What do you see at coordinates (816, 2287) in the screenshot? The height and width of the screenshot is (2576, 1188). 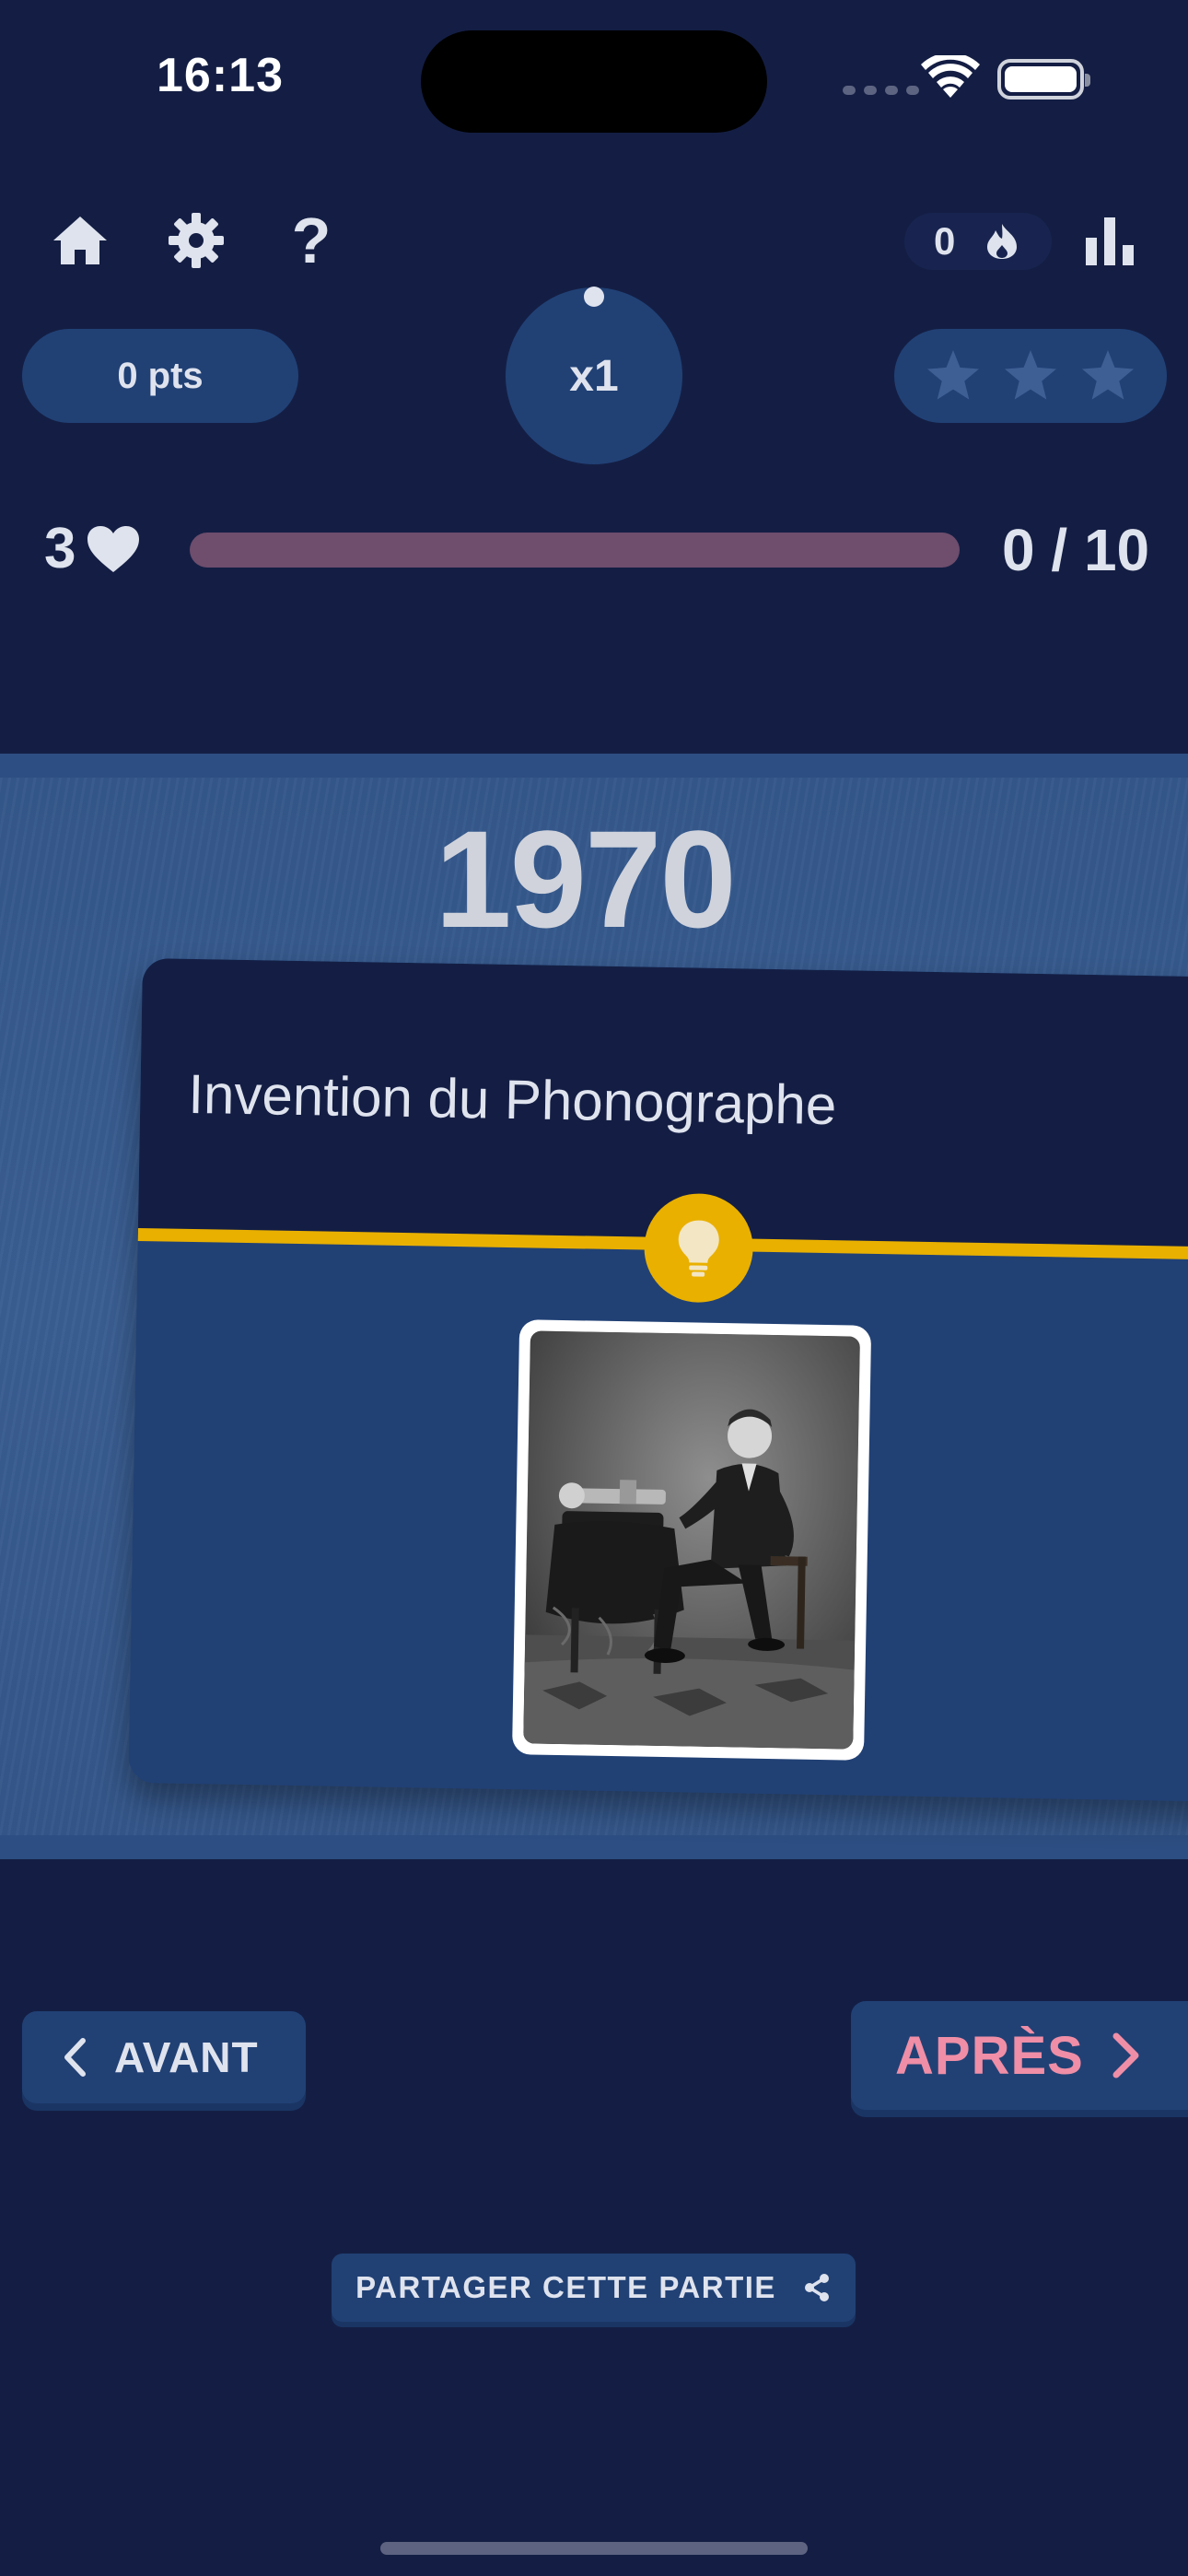 I see `share-icon` at bounding box center [816, 2287].